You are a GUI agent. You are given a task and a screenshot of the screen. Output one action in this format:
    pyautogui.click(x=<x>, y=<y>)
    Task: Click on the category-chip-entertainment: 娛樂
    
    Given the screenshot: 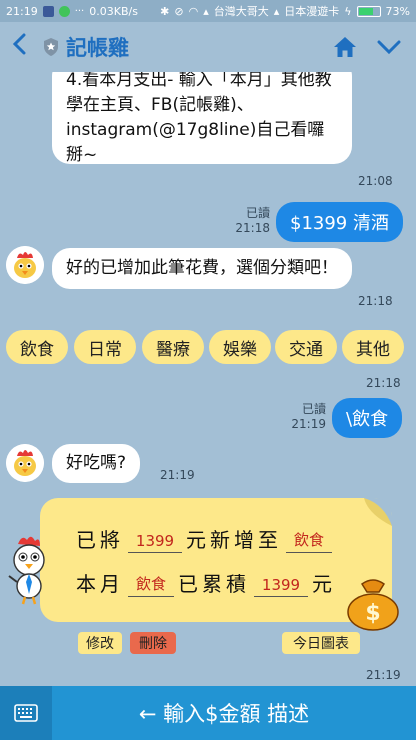 What is the action you would take?
    pyautogui.click(x=240, y=347)
    